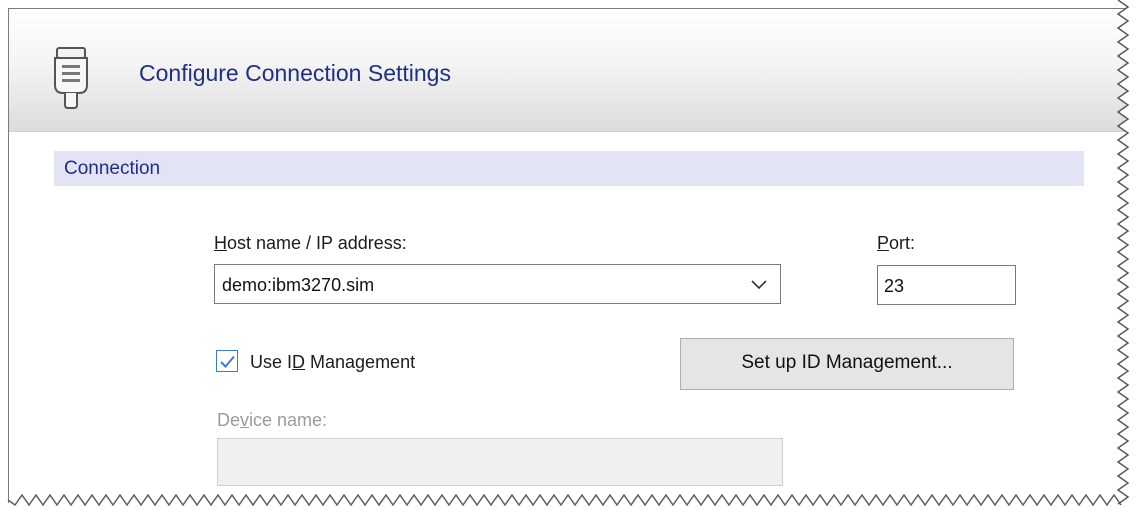 The image size is (1140, 519). Describe the element at coordinates (759, 284) in the screenshot. I see `chevron-down-icon` at that location.